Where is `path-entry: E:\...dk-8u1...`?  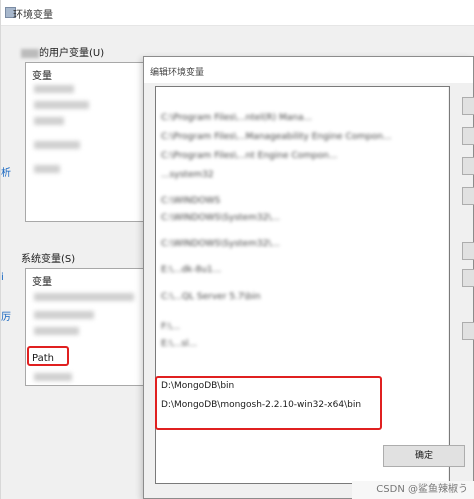 path-entry: E:\...dk-8u1... is located at coordinates (191, 270).